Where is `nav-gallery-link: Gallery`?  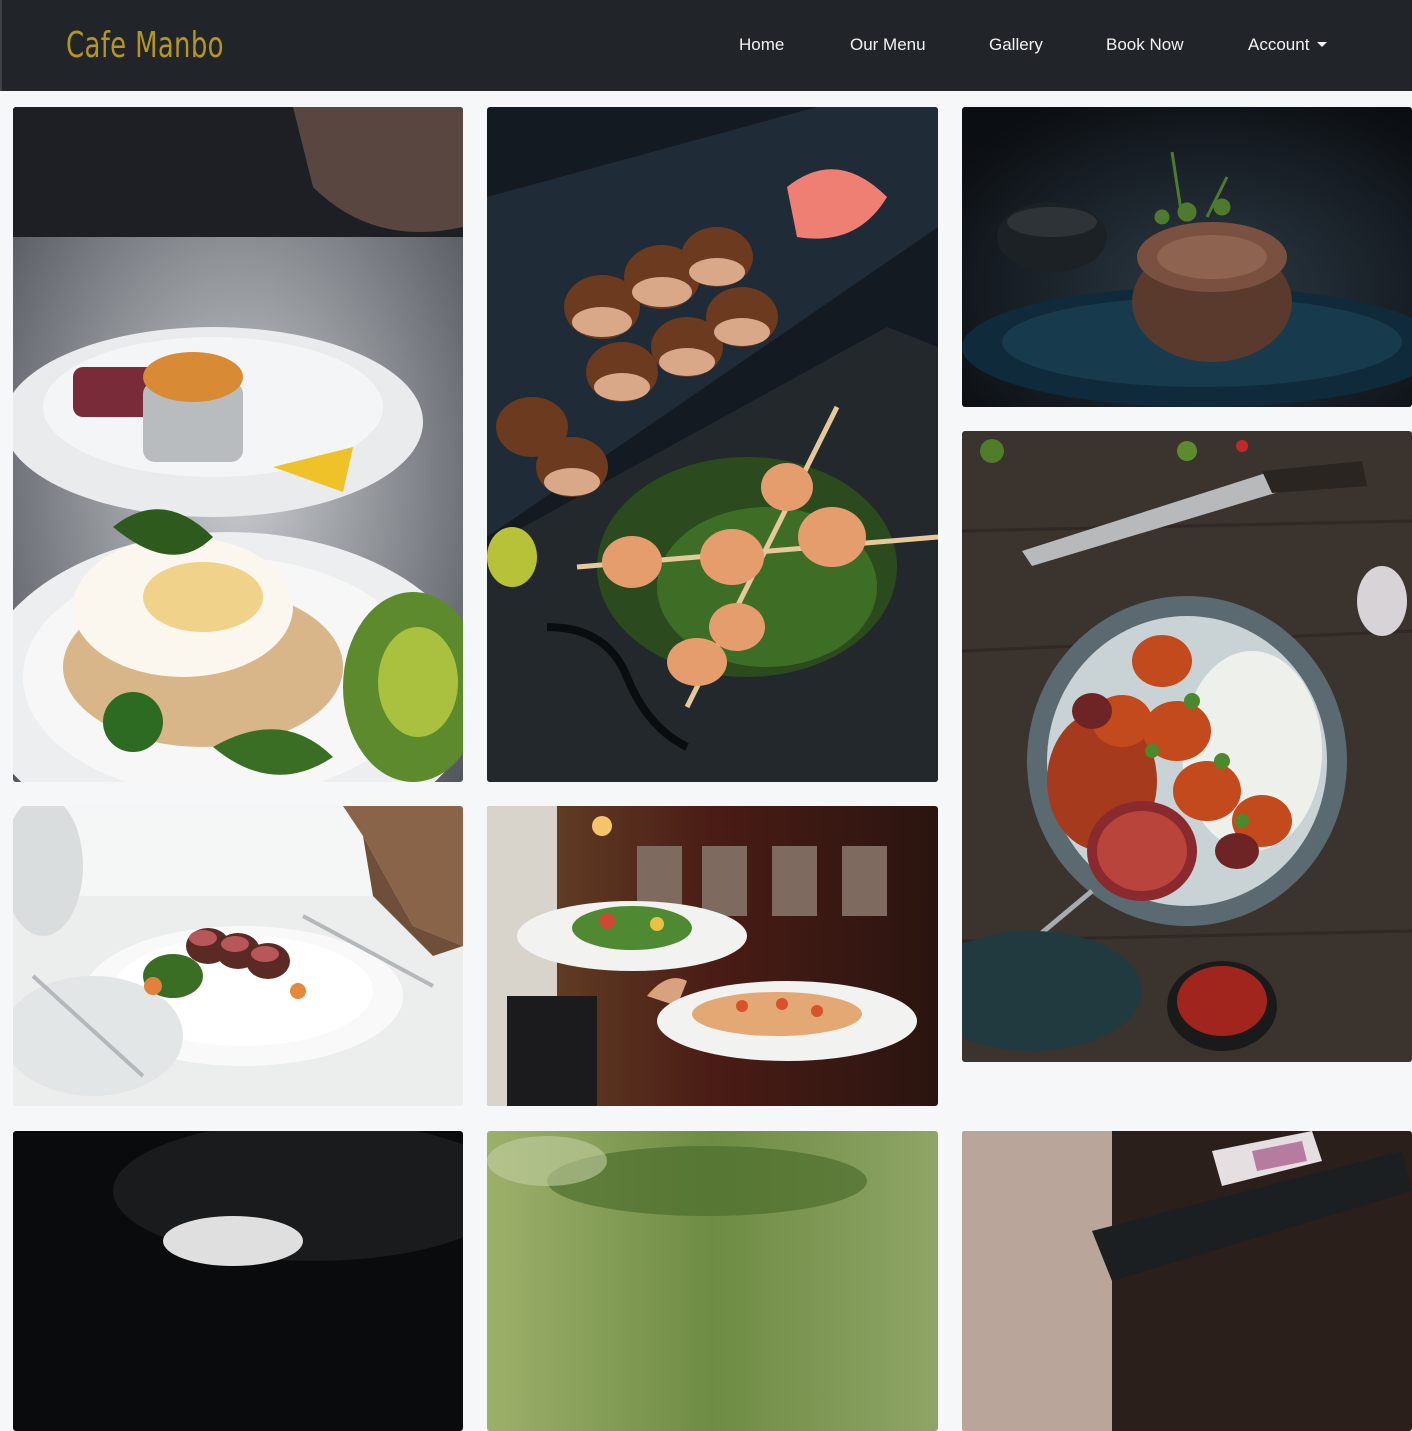
nav-gallery-link: Gallery is located at coordinates (1016, 45).